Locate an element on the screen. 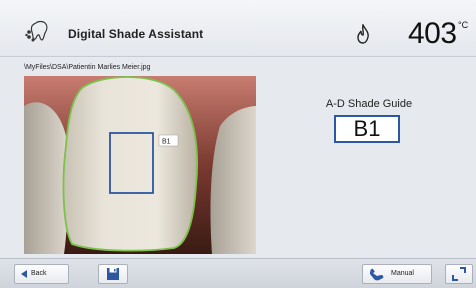 Image resolution: width=476 pixels, height=288 pixels. arrow-left-icon is located at coordinates (24, 274).